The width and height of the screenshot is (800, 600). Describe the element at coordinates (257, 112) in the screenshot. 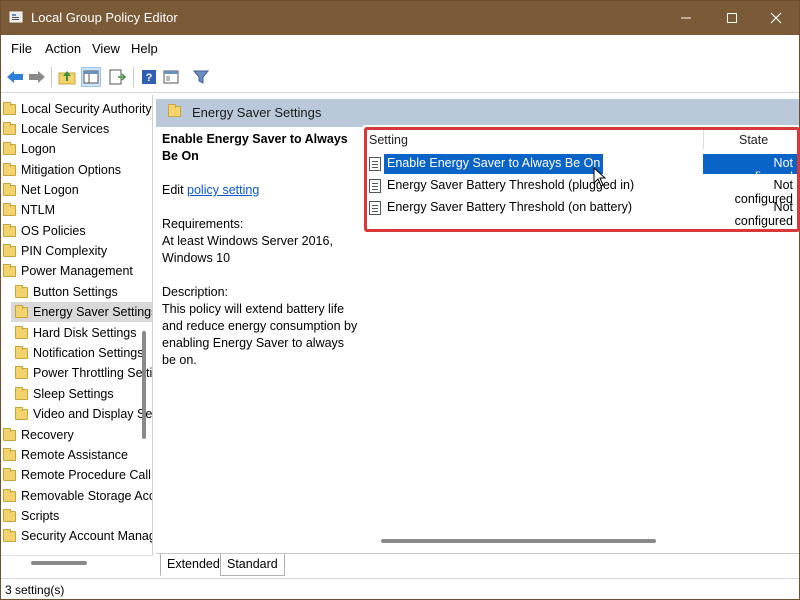

I see `details-header-title: Energy Saver Settings` at that location.